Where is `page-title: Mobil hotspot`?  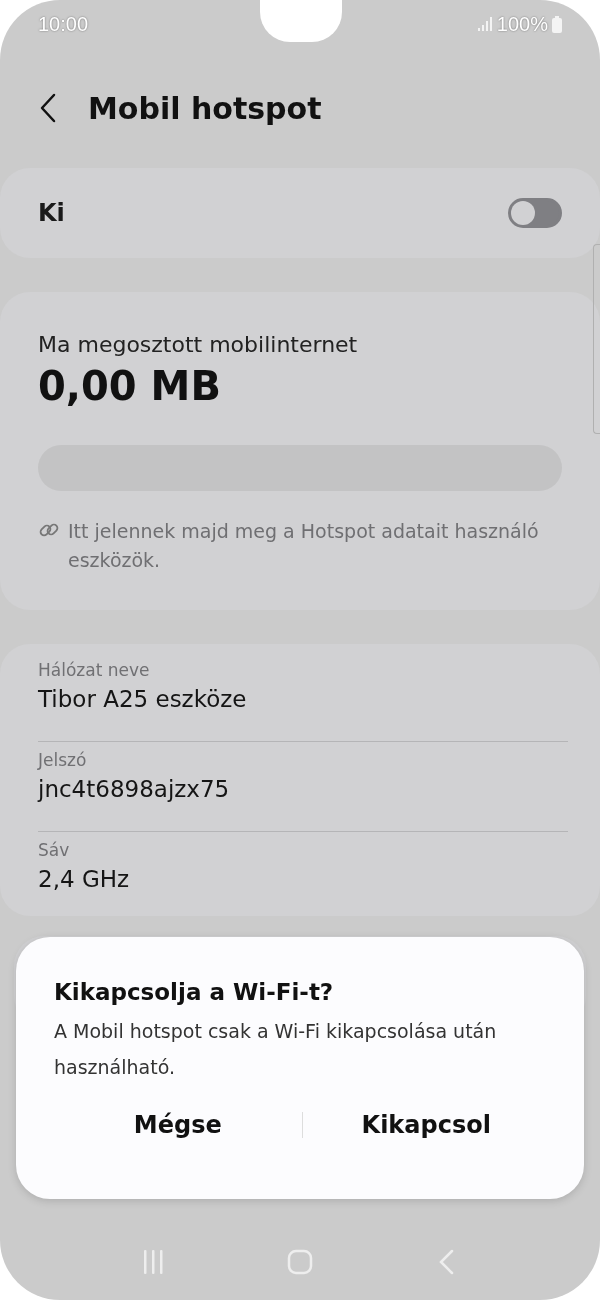 page-title: Mobil hotspot is located at coordinates (205, 108).